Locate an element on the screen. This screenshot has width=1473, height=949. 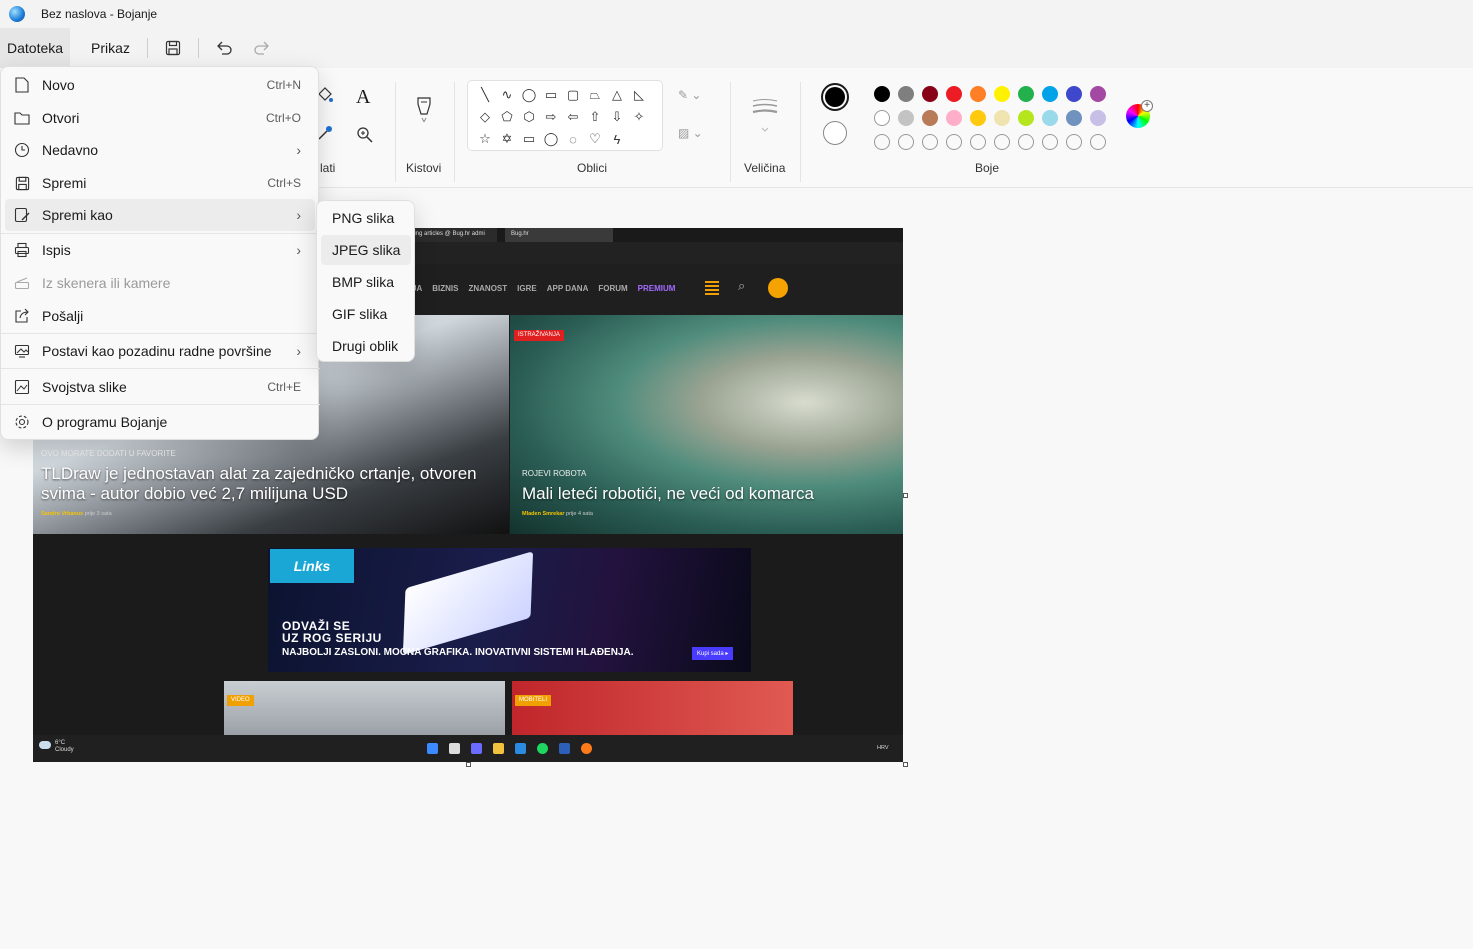
size-group-label: Veličina is located at coordinates (765, 168).